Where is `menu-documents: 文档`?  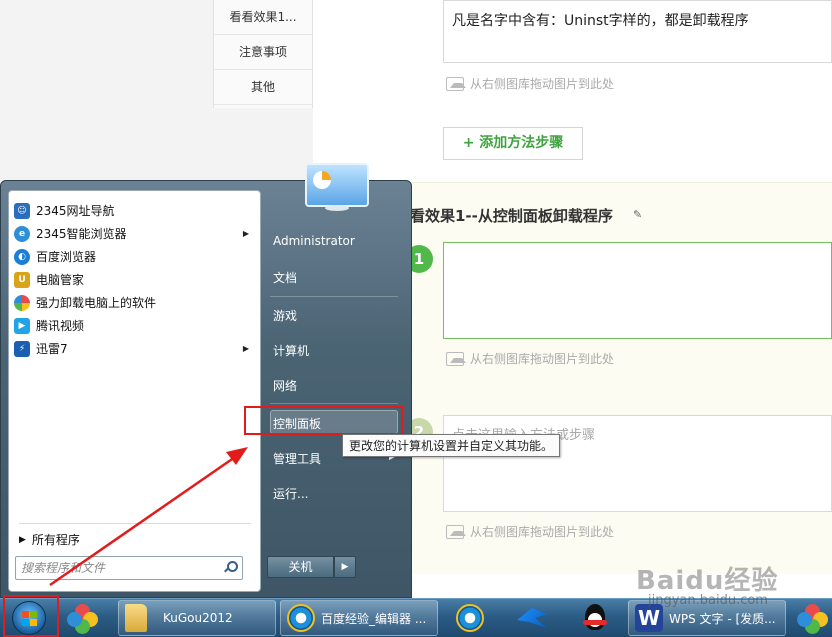
menu-documents: 文档 is located at coordinates (285, 277).